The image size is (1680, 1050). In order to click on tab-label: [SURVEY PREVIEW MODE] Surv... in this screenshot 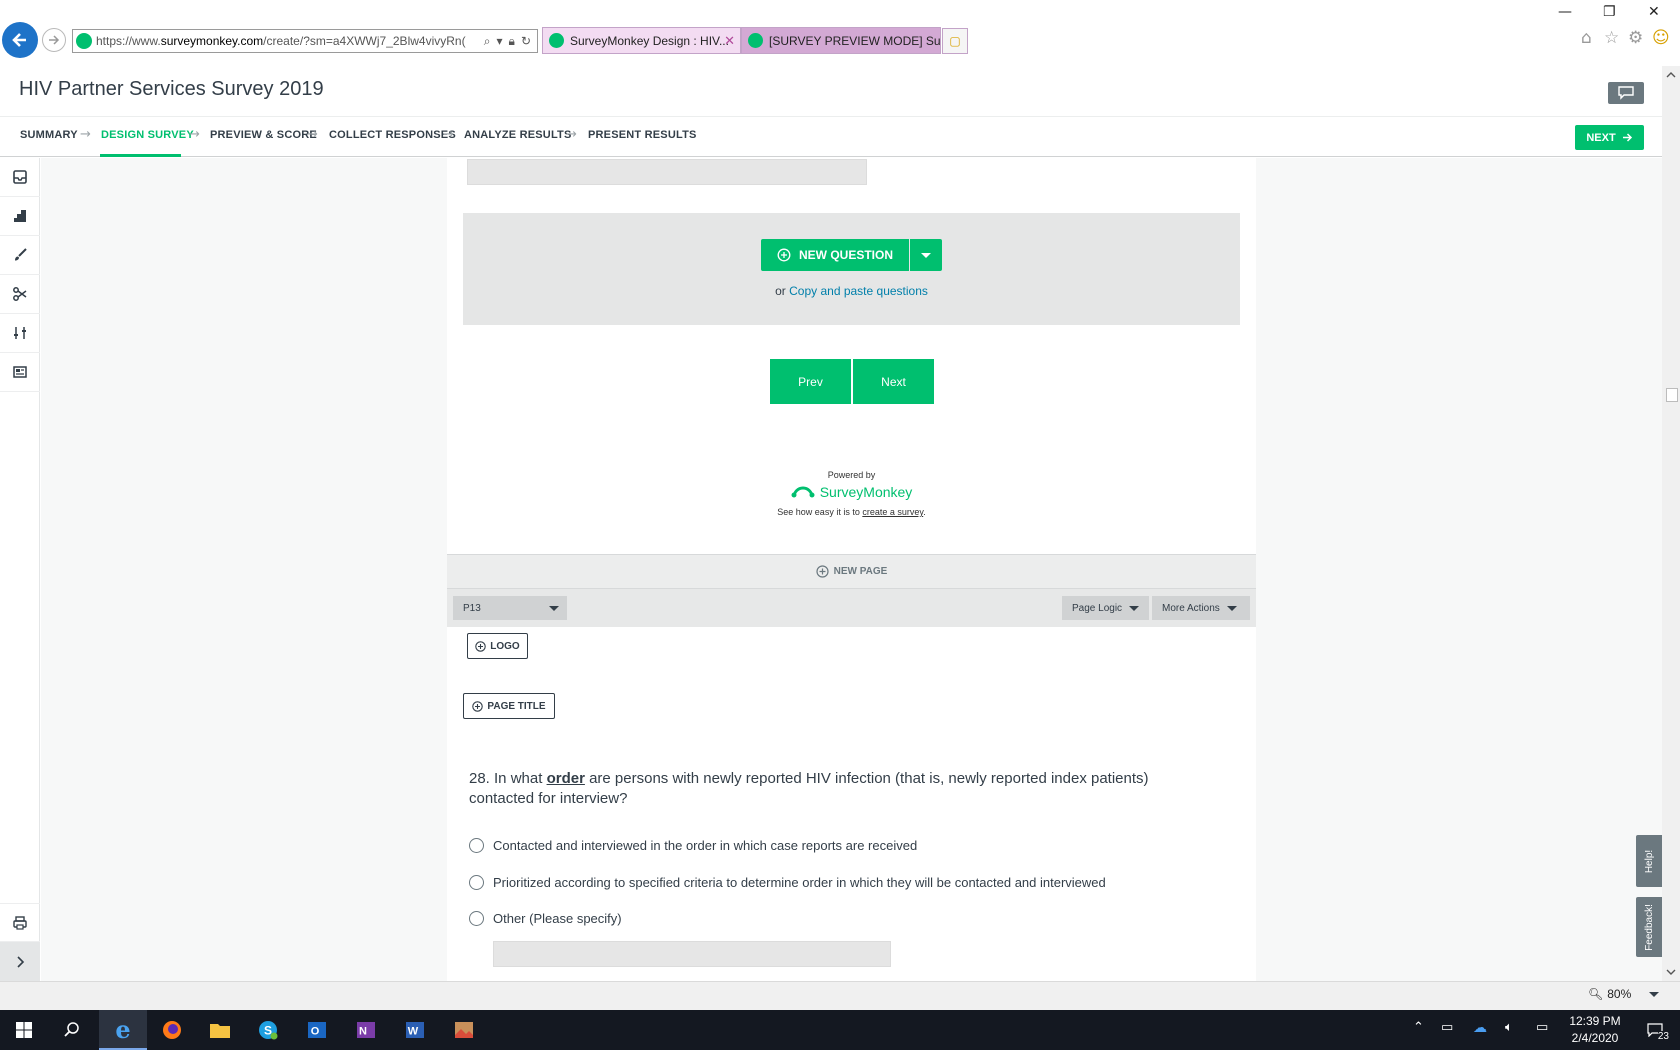, I will do `click(855, 40)`.